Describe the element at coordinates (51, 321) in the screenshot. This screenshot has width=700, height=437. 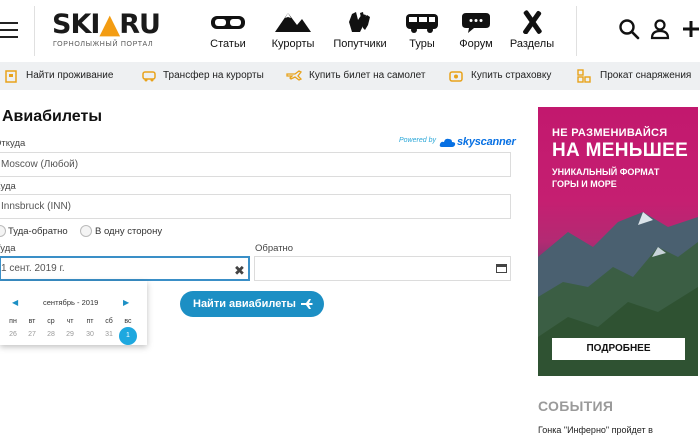
I see `weekday-label: ср` at that location.